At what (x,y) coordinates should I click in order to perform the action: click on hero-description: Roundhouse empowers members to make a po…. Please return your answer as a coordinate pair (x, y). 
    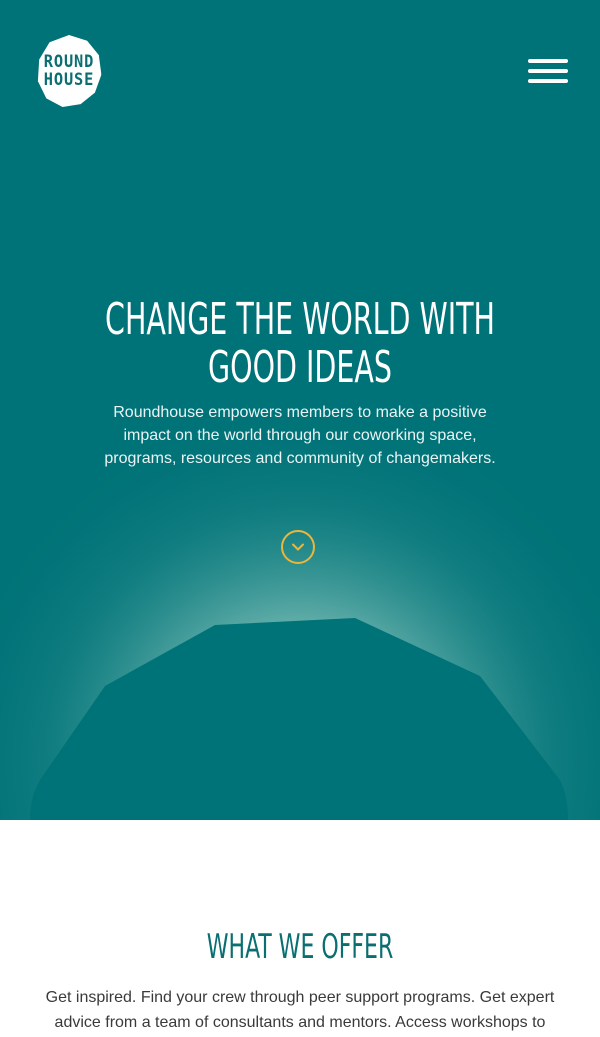
    Looking at the image, I should click on (300, 435).